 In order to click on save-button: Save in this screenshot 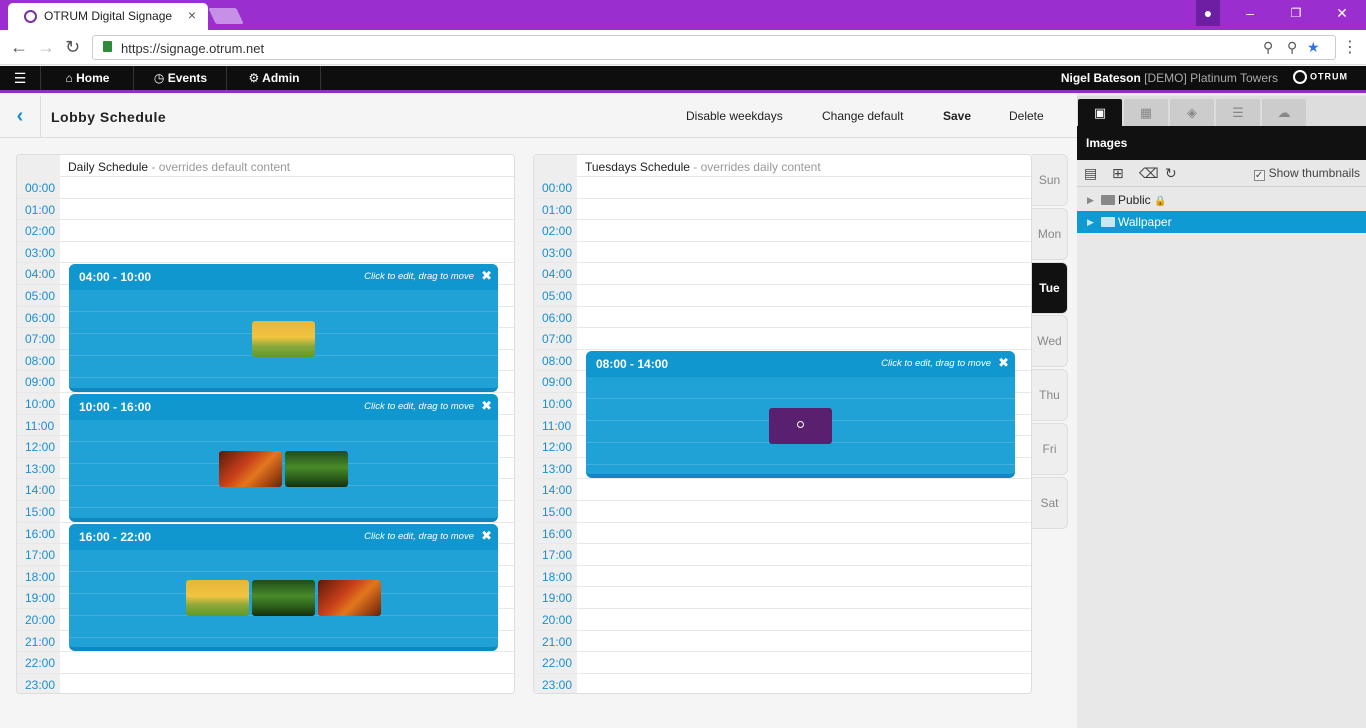, I will do `click(957, 116)`.